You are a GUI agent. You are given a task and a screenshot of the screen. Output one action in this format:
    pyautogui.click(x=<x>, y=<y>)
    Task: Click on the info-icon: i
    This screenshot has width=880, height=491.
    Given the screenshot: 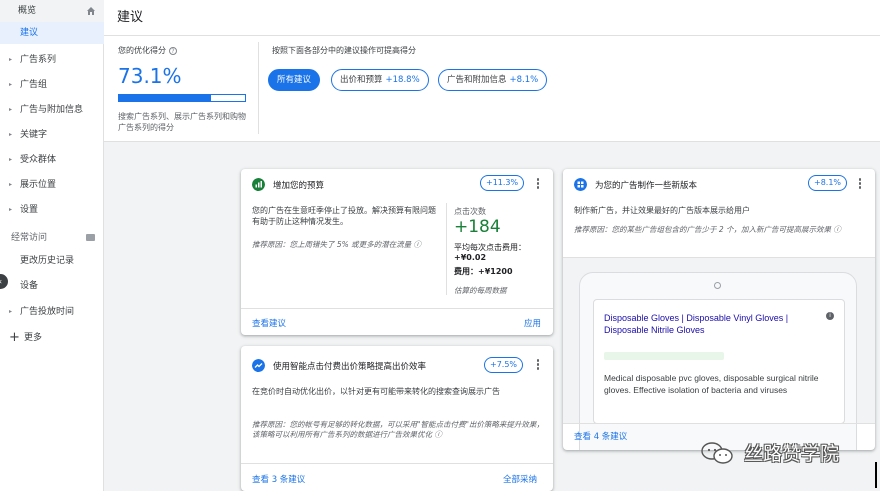 What is the action you would take?
    pyautogui.click(x=830, y=316)
    